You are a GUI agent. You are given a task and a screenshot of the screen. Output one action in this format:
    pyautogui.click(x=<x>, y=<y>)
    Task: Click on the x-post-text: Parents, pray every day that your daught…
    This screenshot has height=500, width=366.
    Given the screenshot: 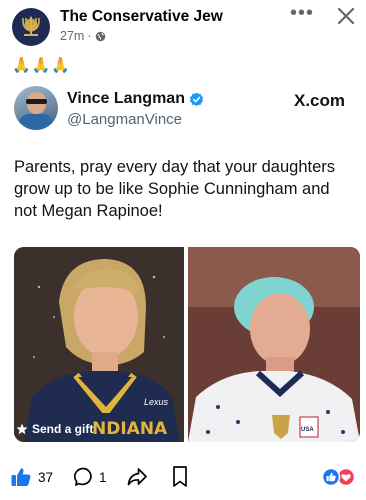 What is the action you would take?
    pyautogui.click(x=175, y=189)
    